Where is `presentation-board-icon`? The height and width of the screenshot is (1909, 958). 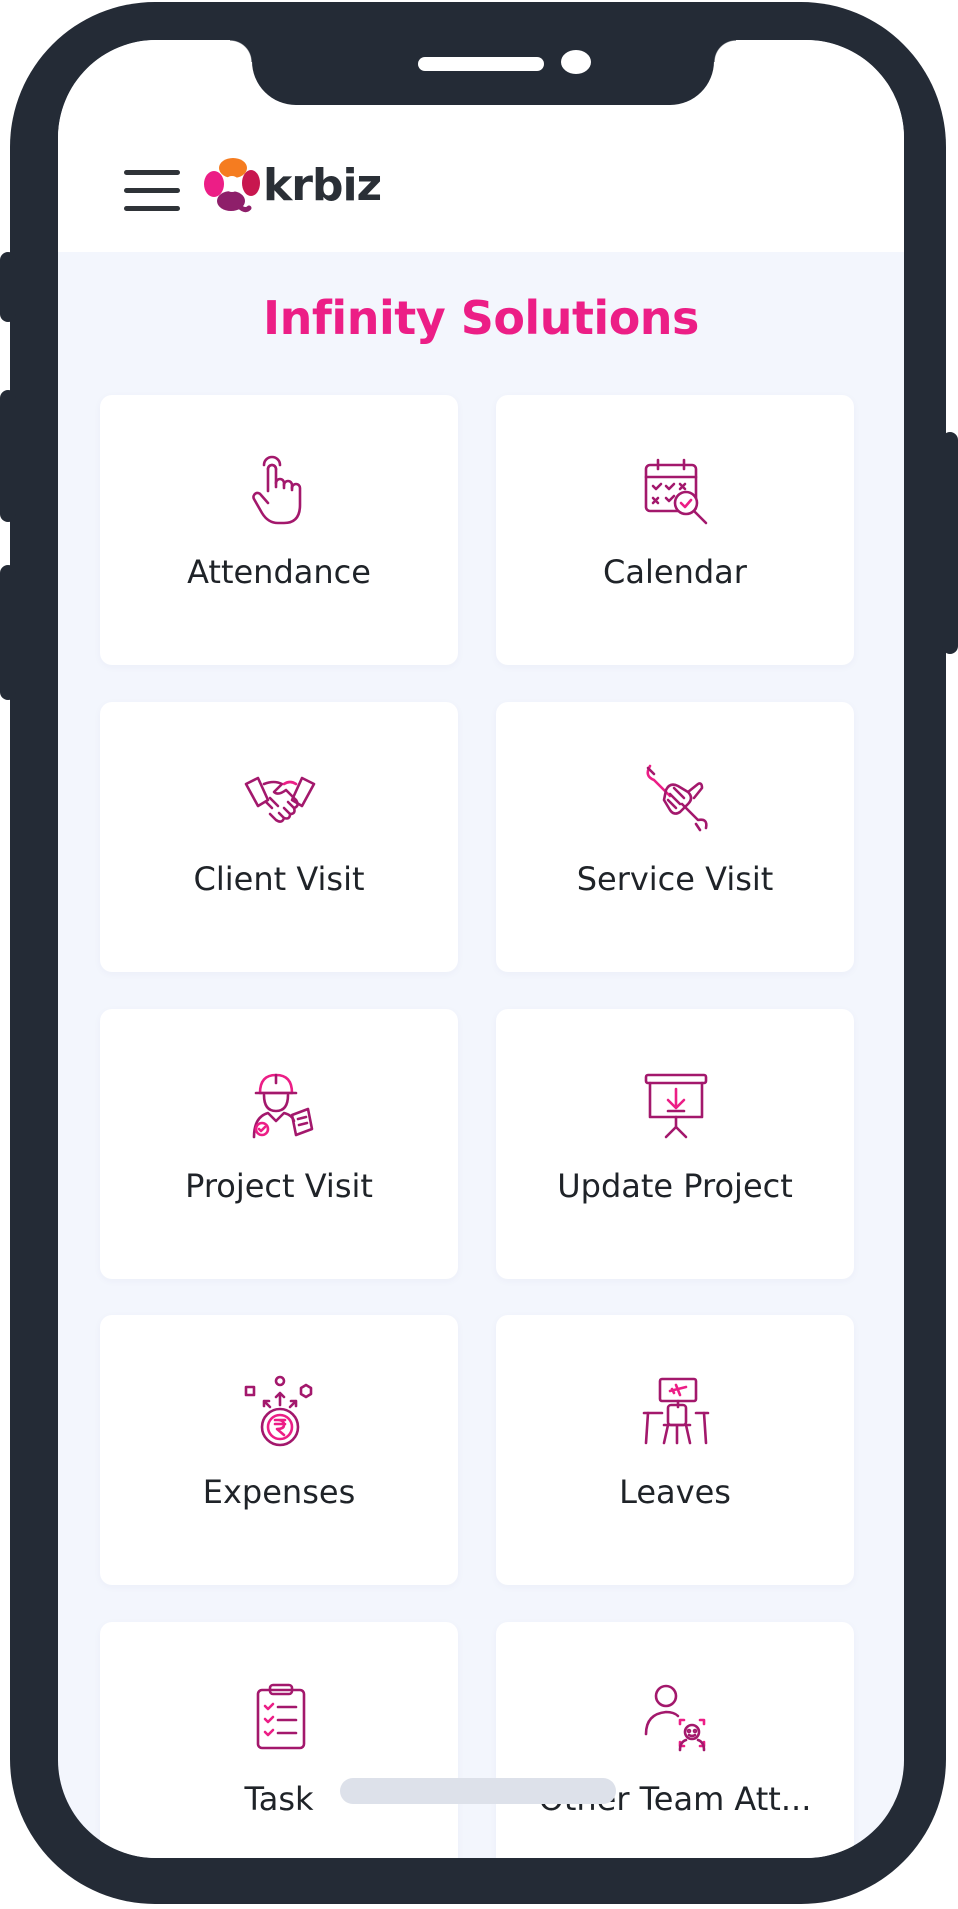 presentation-board-icon is located at coordinates (676, 1106).